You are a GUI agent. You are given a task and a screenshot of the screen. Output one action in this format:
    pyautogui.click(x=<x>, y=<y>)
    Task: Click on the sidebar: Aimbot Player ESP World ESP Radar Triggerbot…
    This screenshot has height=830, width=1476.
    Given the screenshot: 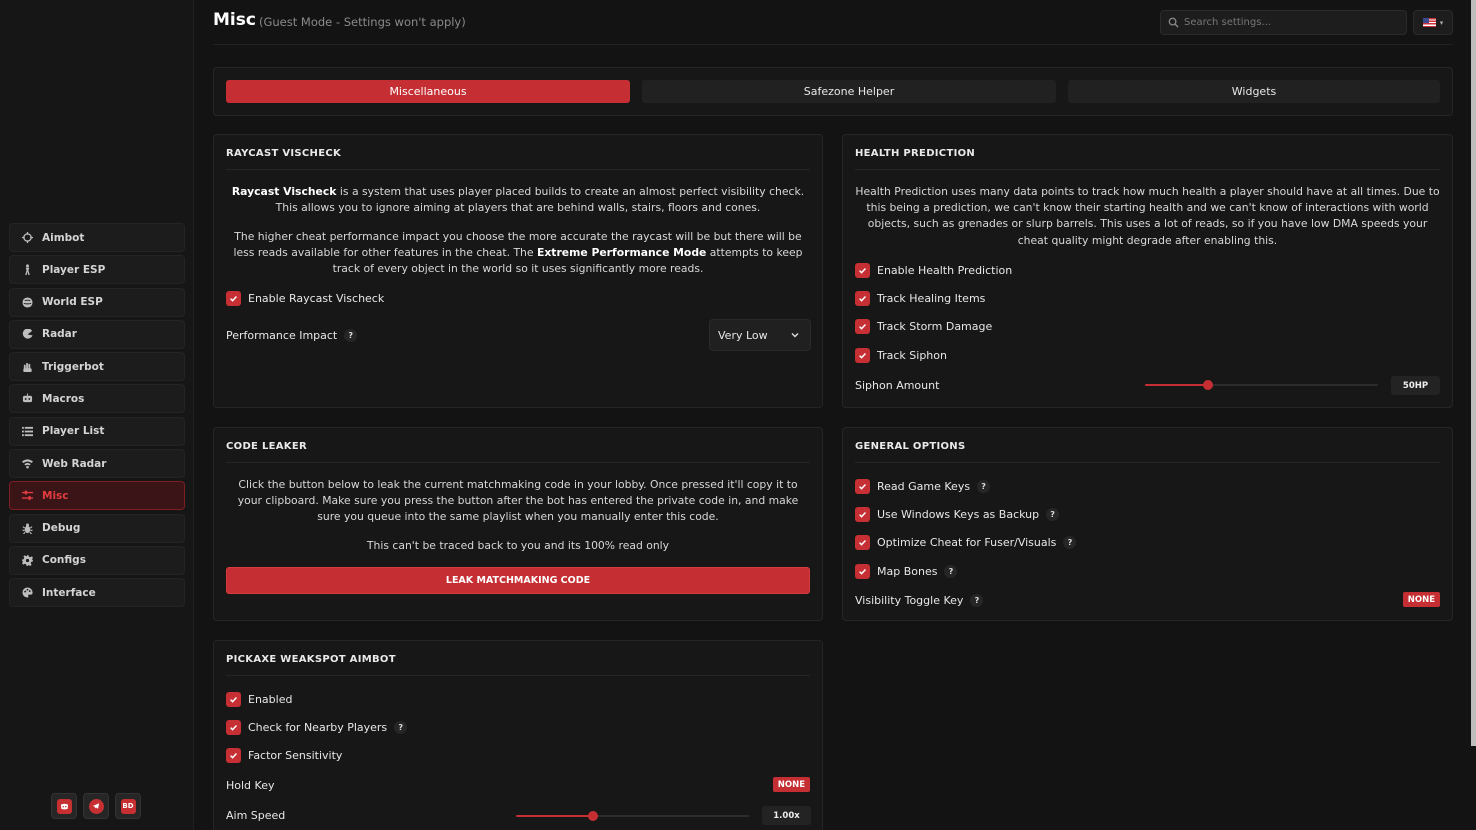 What is the action you would take?
    pyautogui.click(x=97, y=415)
    